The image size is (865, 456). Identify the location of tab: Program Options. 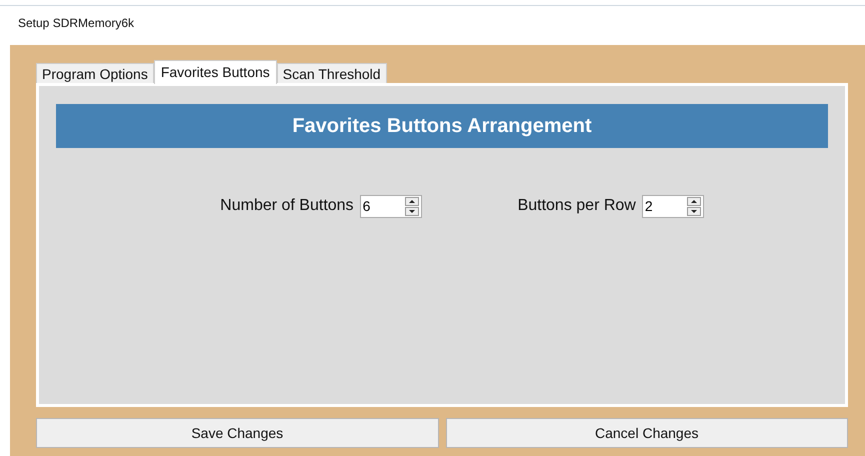
(95, 73).